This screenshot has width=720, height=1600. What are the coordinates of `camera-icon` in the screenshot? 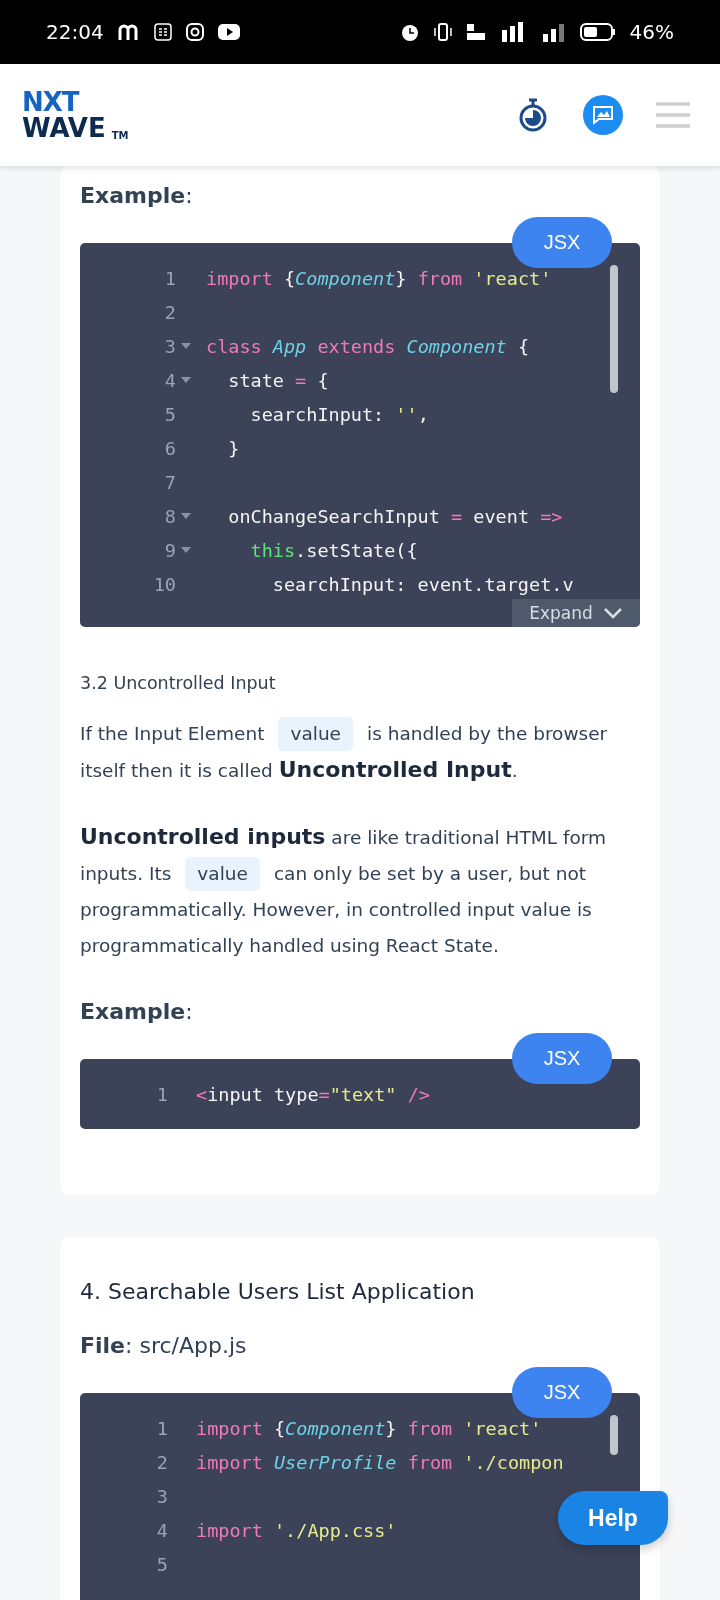 It's located at (194, 32).